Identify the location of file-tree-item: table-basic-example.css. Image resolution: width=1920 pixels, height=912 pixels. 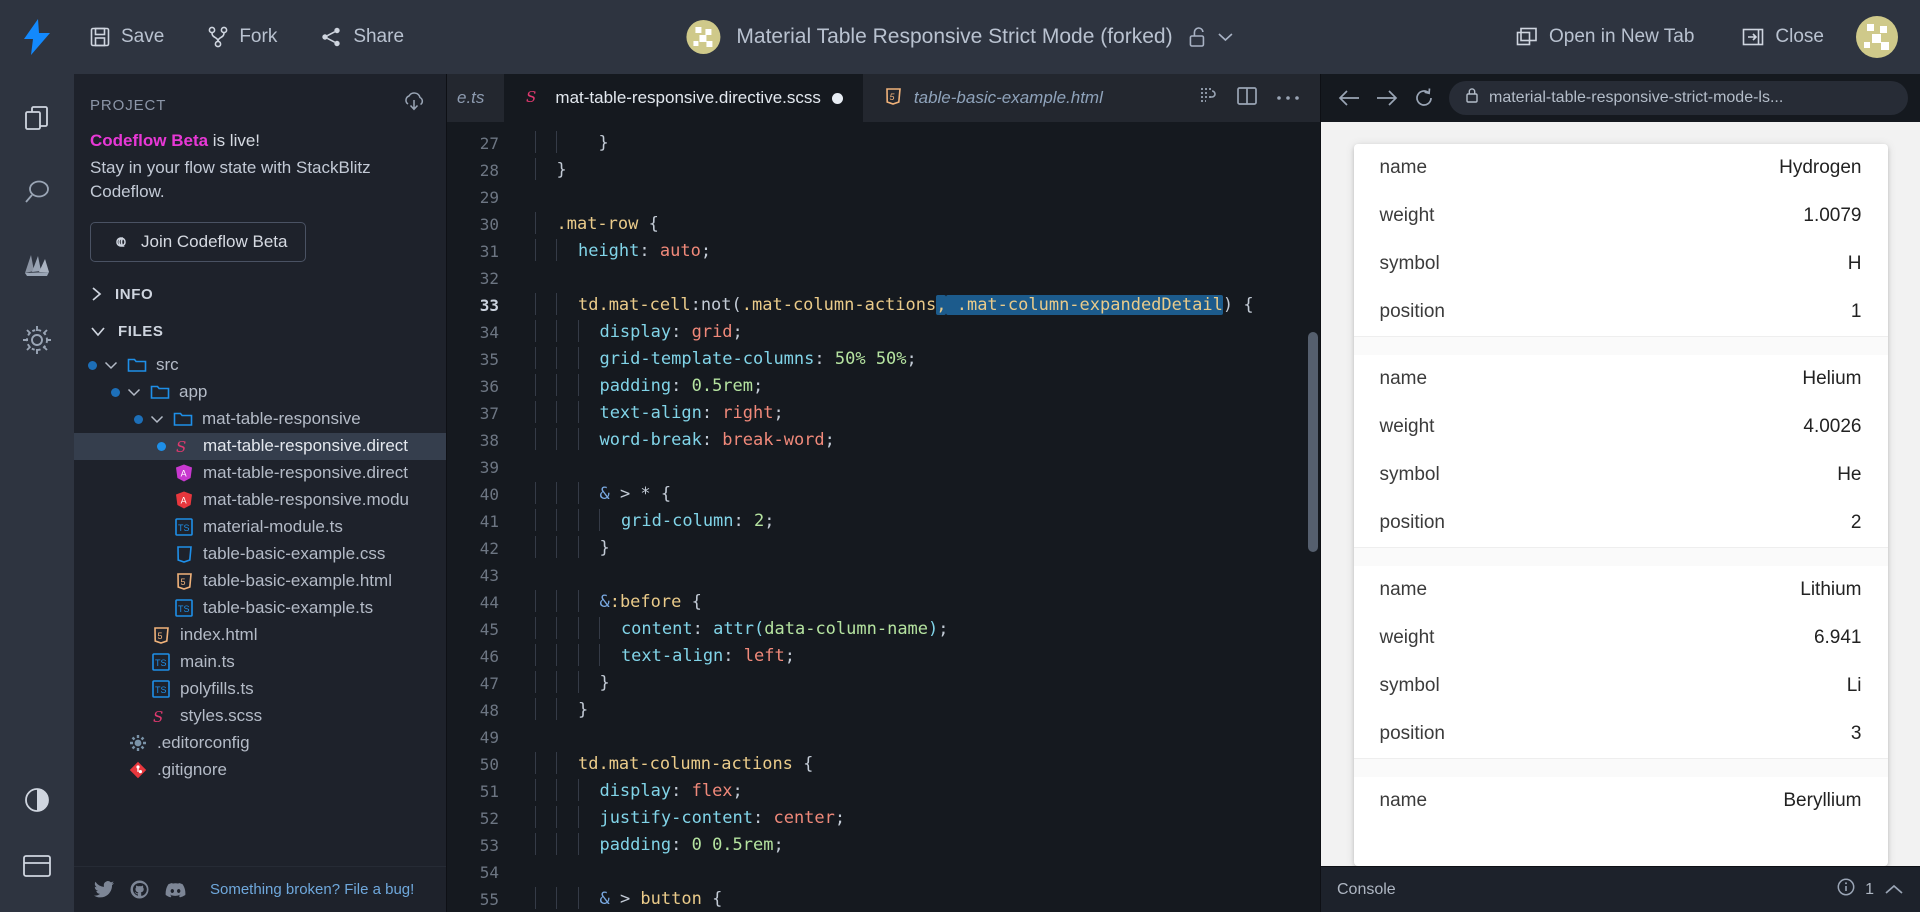
(260, 554).